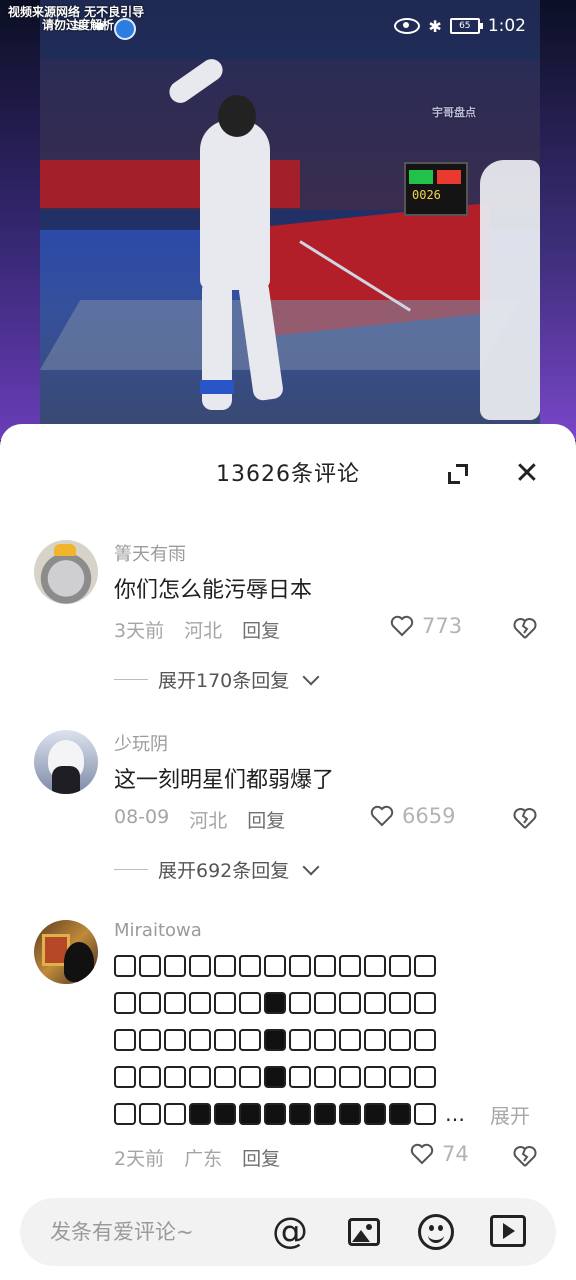 This screenshot has width=576, height=1280. I want to click on bluetooth-icon: ✱, so click(435, 26).